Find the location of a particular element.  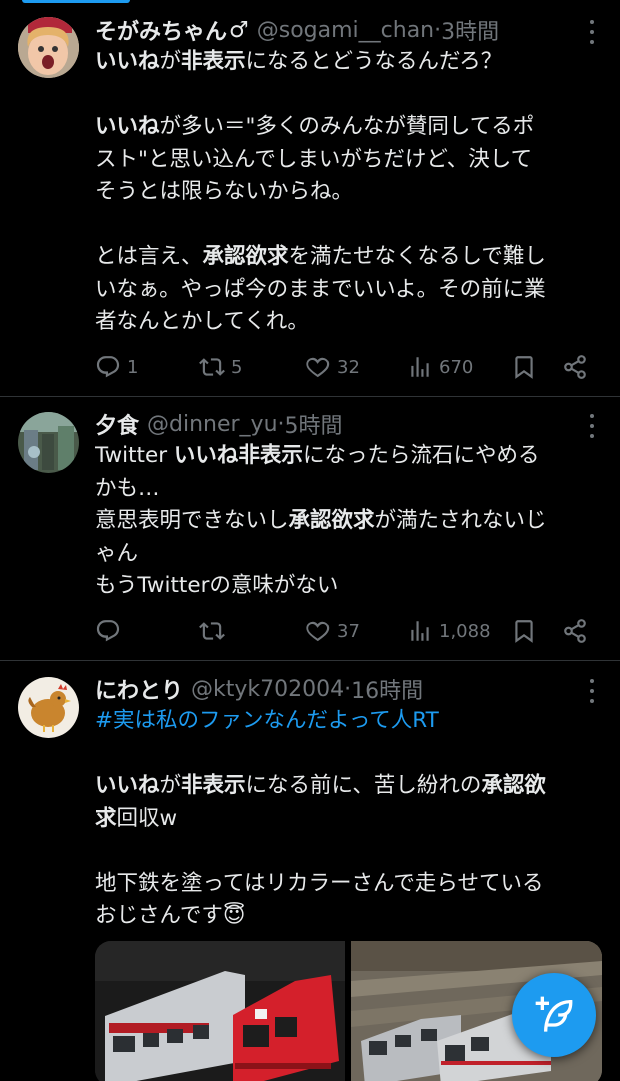

text-segment: もうTwitterの意味がない is located at coordinates (217, 585).